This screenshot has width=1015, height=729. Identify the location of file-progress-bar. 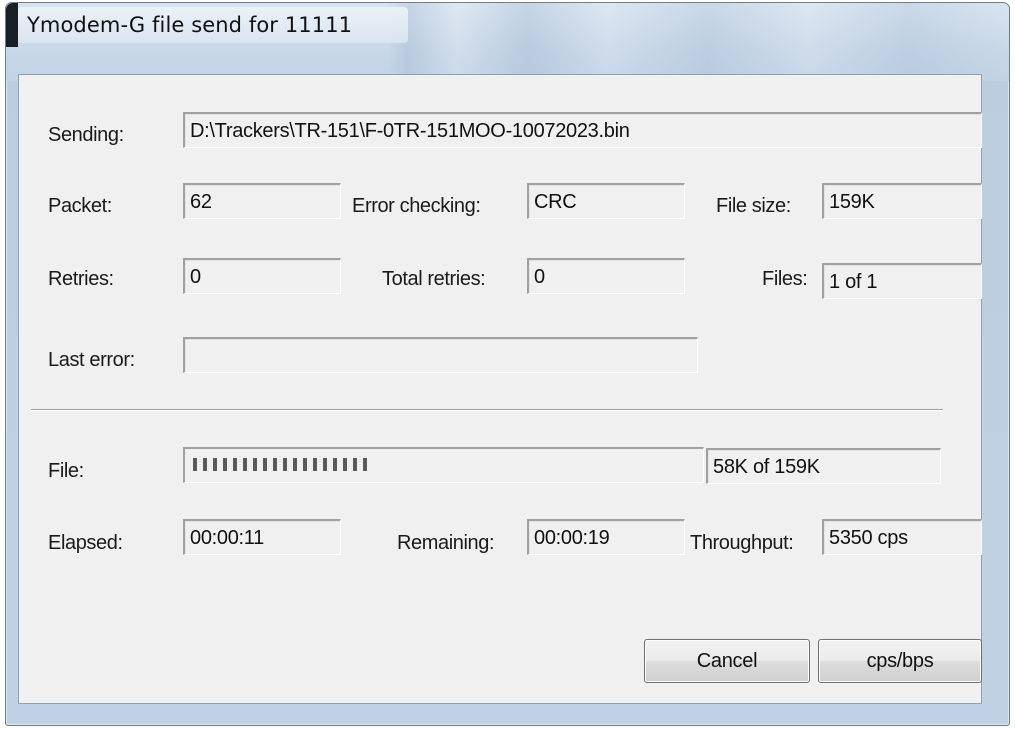
(443, 465).